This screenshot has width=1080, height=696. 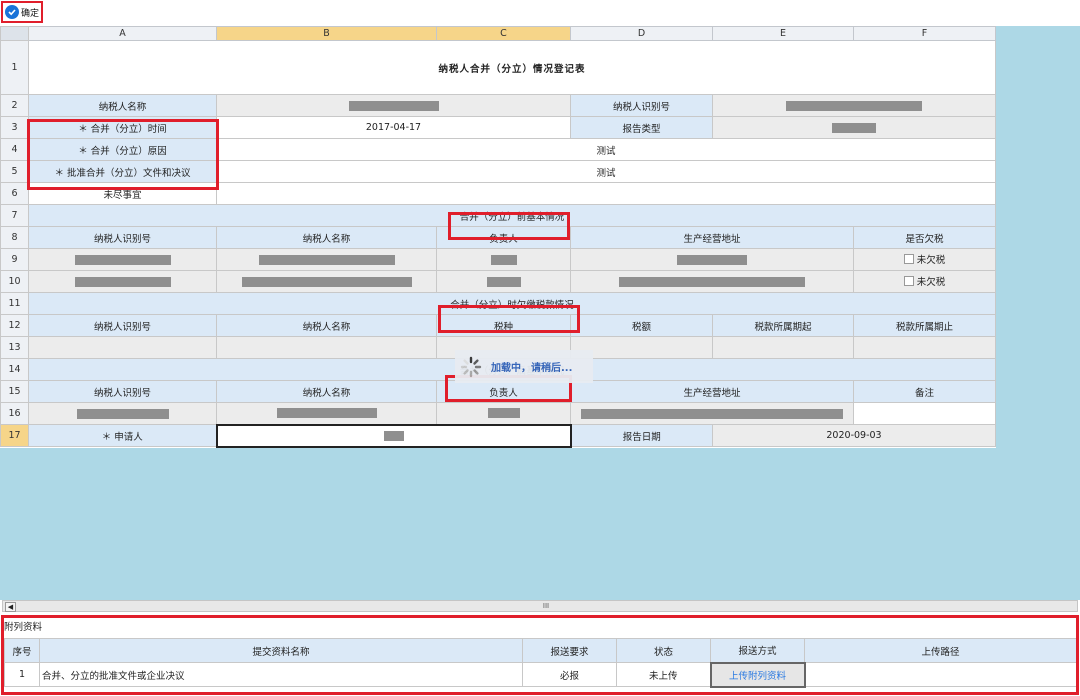 I want to click on pending-matters-label: 未尽事宜, so click(x=122, y=193).